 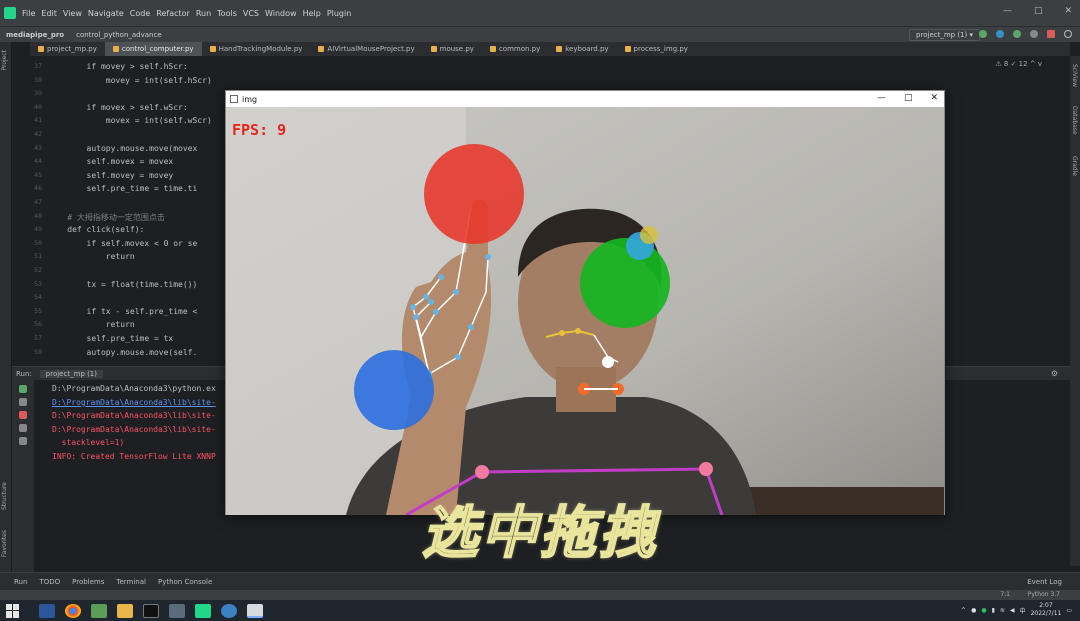 What do you see at coordinates (49, 13) in the screenshot?
I see `menu-edit: Edit` at bounding box center [49, 13].